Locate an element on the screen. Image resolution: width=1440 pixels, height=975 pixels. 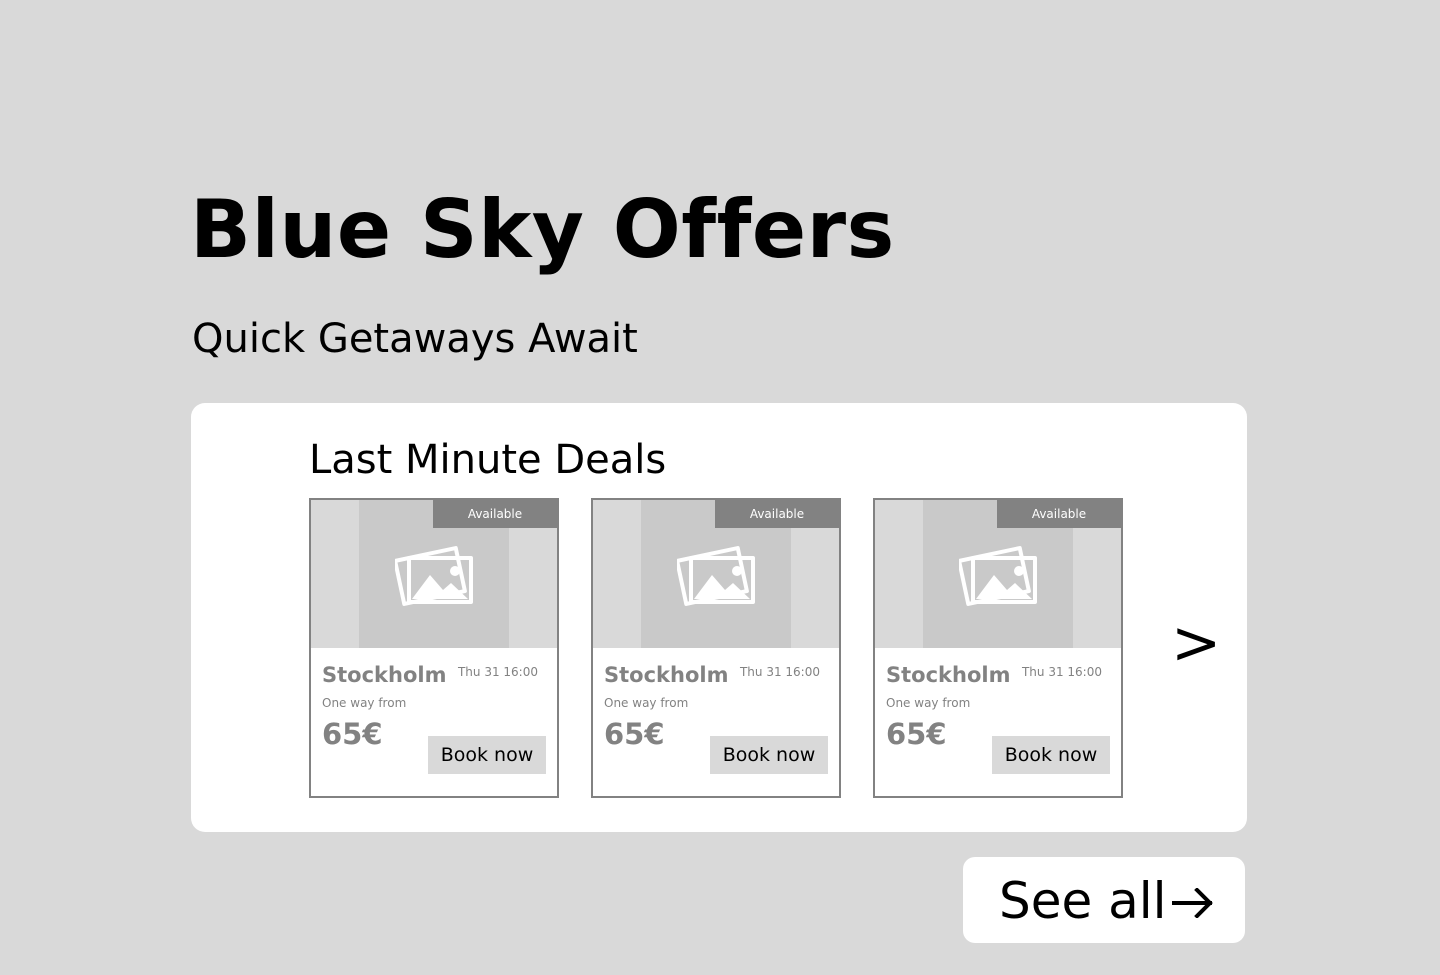
page-title: Blue Sky Offers is located at coordinates (542, 229).